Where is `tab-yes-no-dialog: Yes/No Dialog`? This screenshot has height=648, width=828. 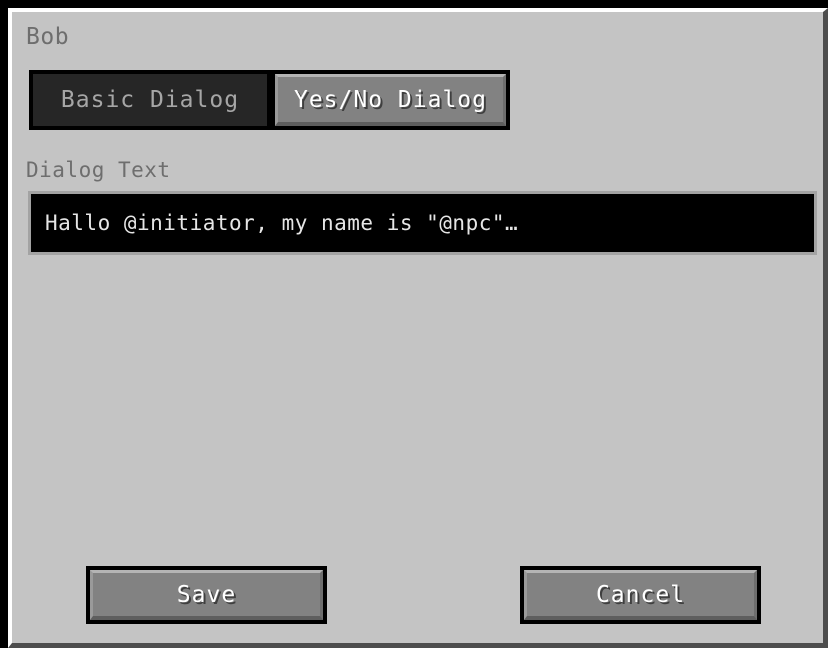 tab-yes-no-dialog: Yes/No Dialog is located at coordinates (390, 100).